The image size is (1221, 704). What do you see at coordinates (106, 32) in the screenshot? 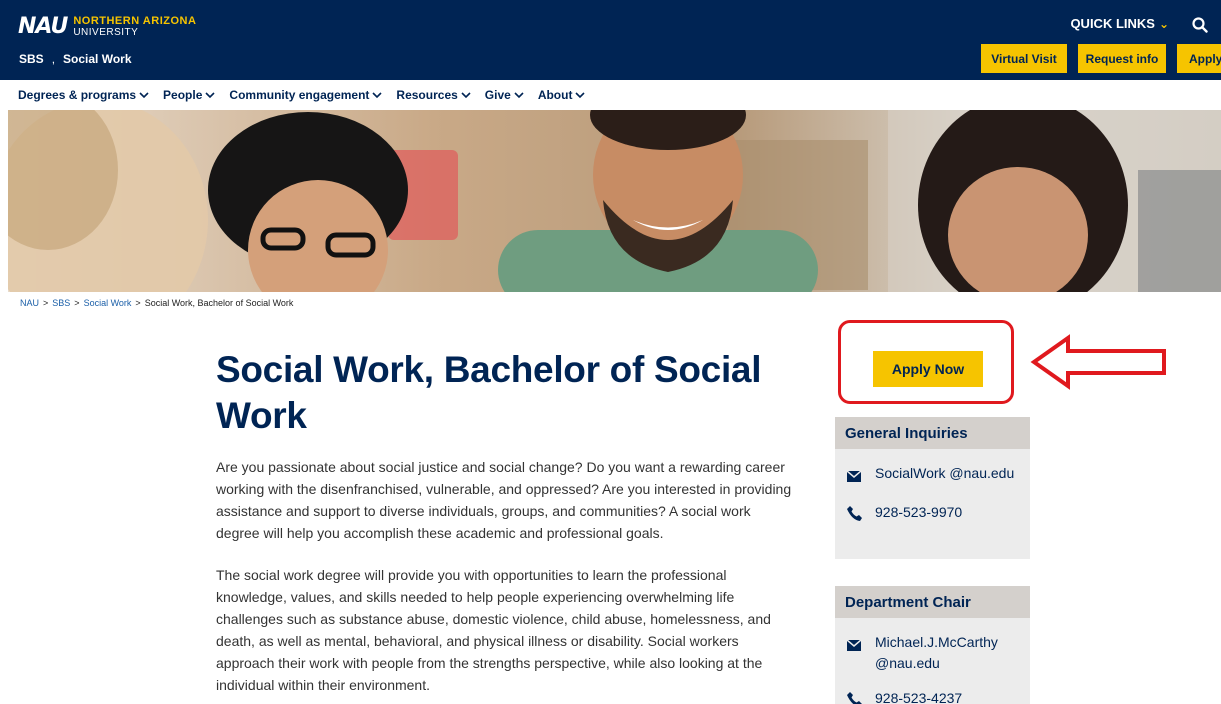
I see `logo-line-2: UNIVERSITY` at bounding box center [106, 32].